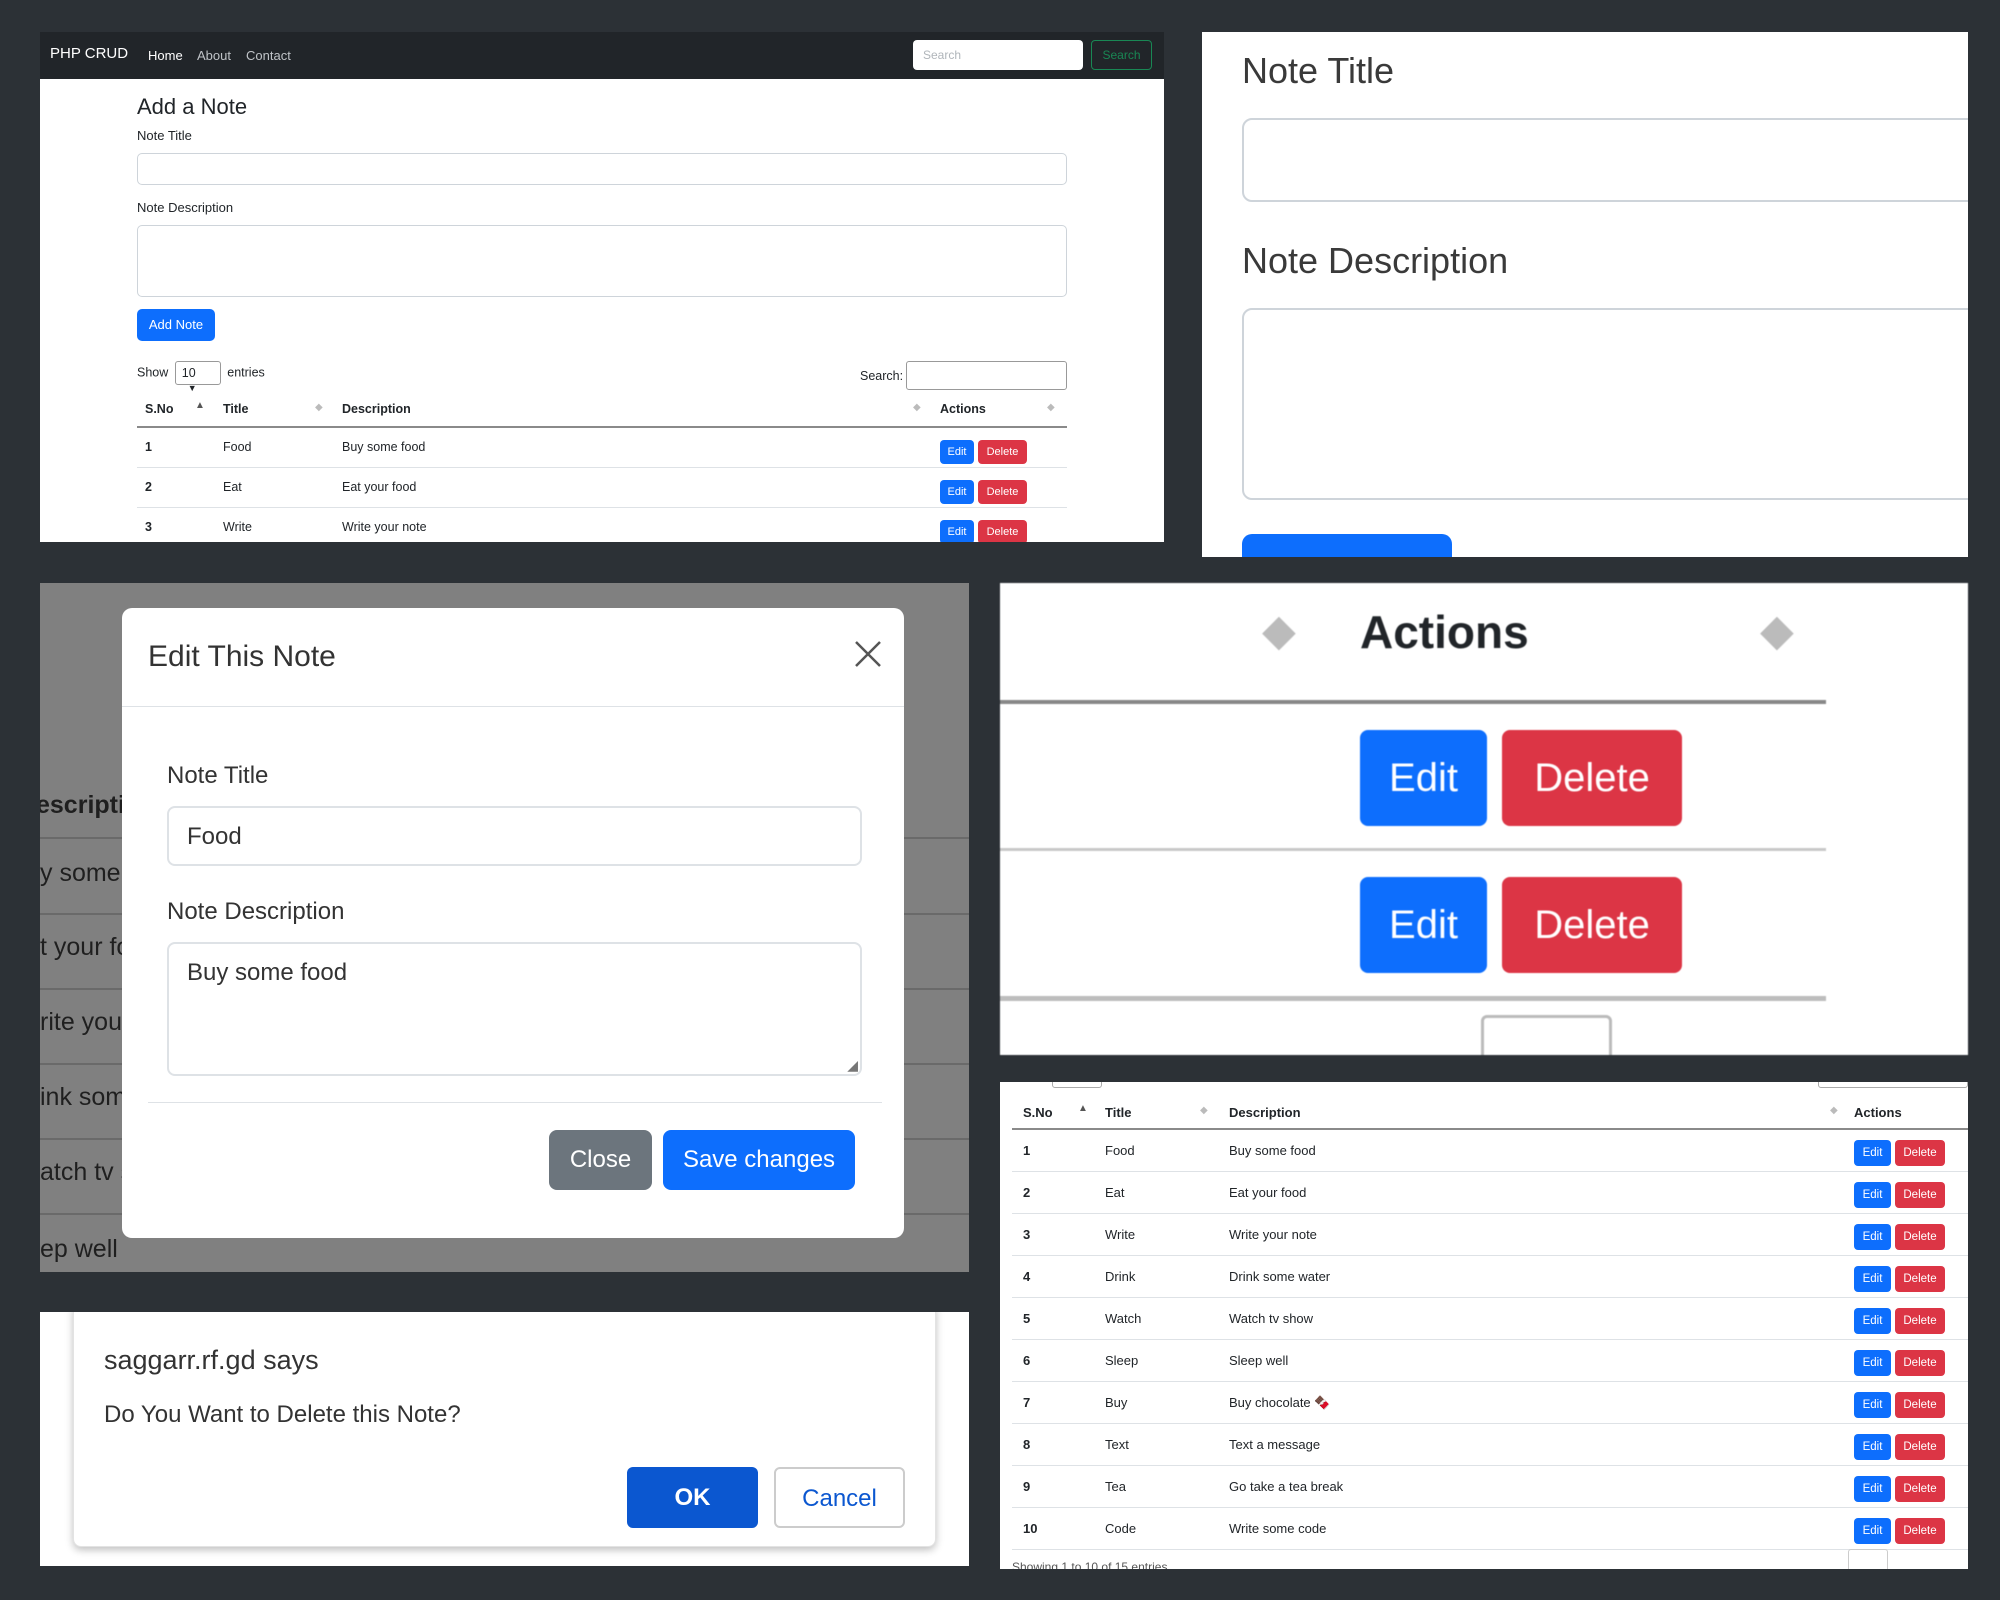 Image resolution: width=2000 pixels, height=1600 pixels. What do you see at coordinates (176, 325) in the screenshot?
I see `add-note-button: Add Note` at bounding box center [176, 325].